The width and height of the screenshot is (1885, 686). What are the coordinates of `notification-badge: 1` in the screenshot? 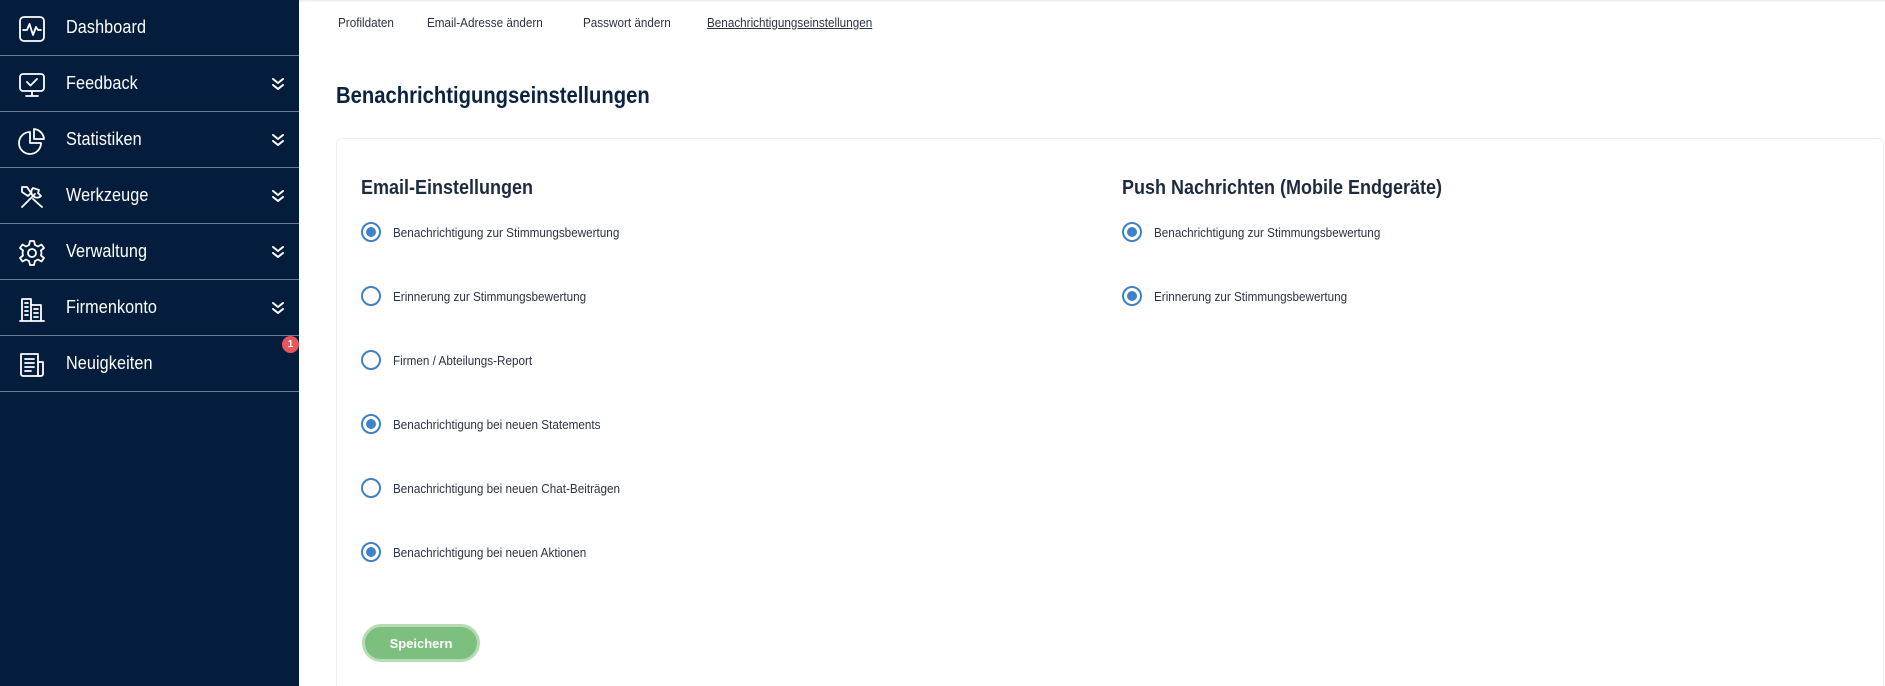 It's located at (290, 344).